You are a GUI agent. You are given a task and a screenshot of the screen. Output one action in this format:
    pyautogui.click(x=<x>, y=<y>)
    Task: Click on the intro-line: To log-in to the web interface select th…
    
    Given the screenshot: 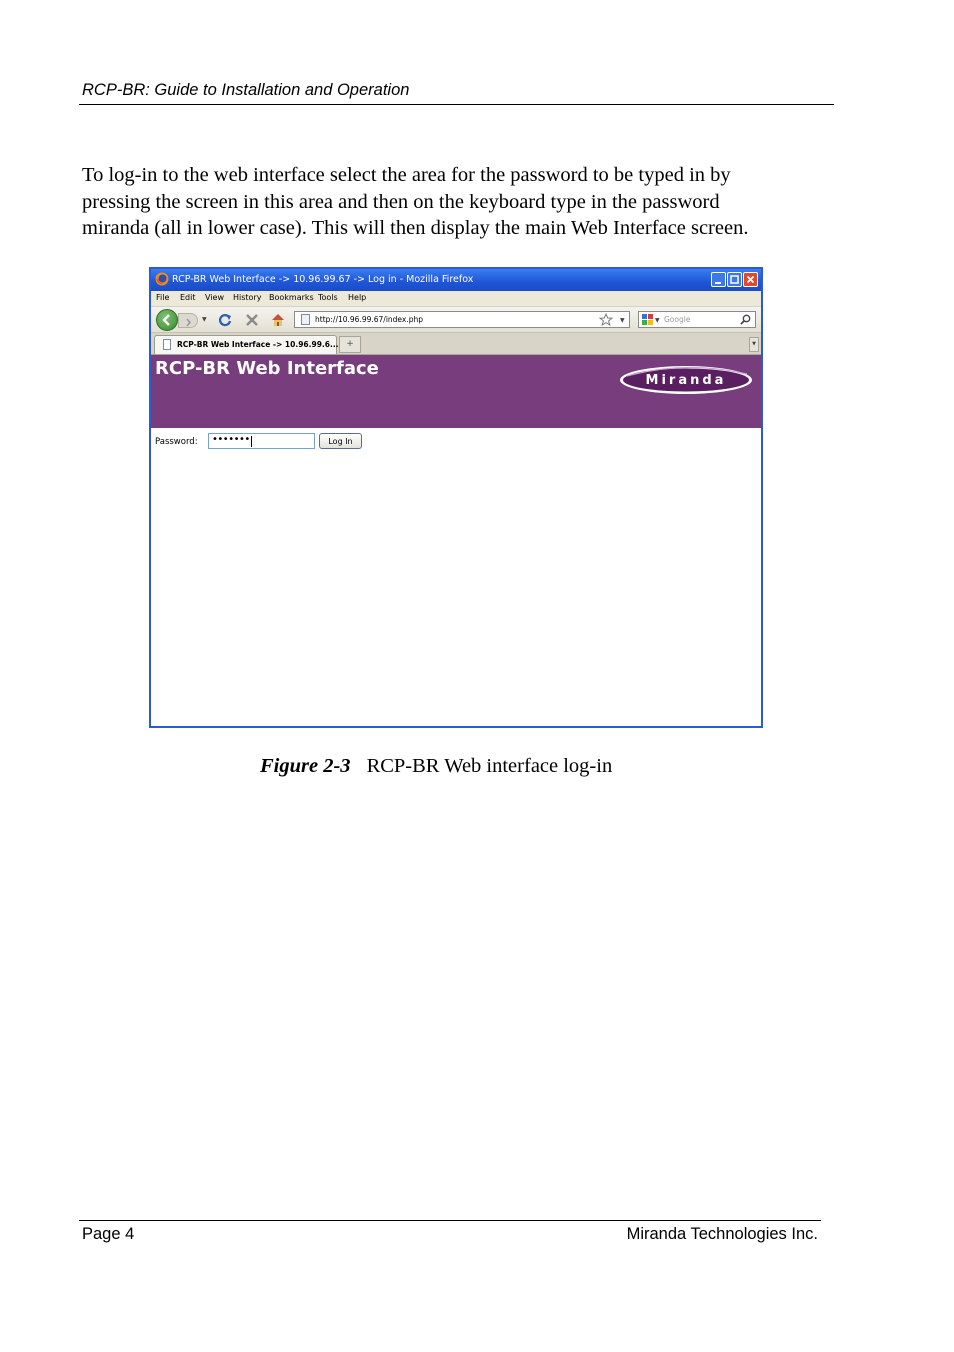 What is the action you would take?
    pyautogui.click(x=406, y=175)
    